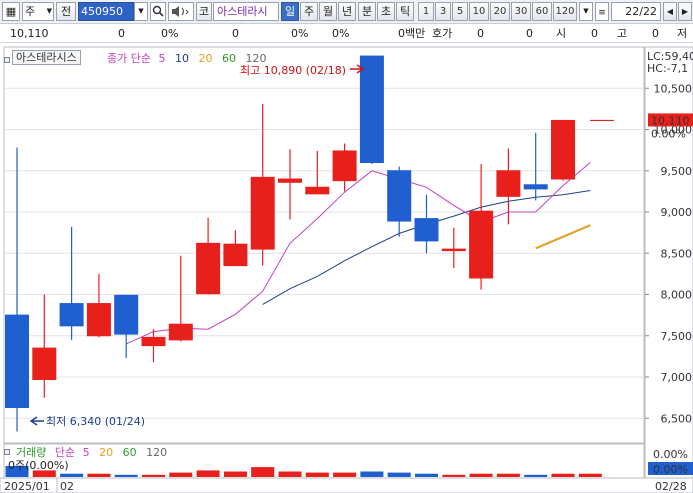 The width and height of the screenshot is (693, 493). I want to click on chevron-left-icon: ◀, so click(670, 11).